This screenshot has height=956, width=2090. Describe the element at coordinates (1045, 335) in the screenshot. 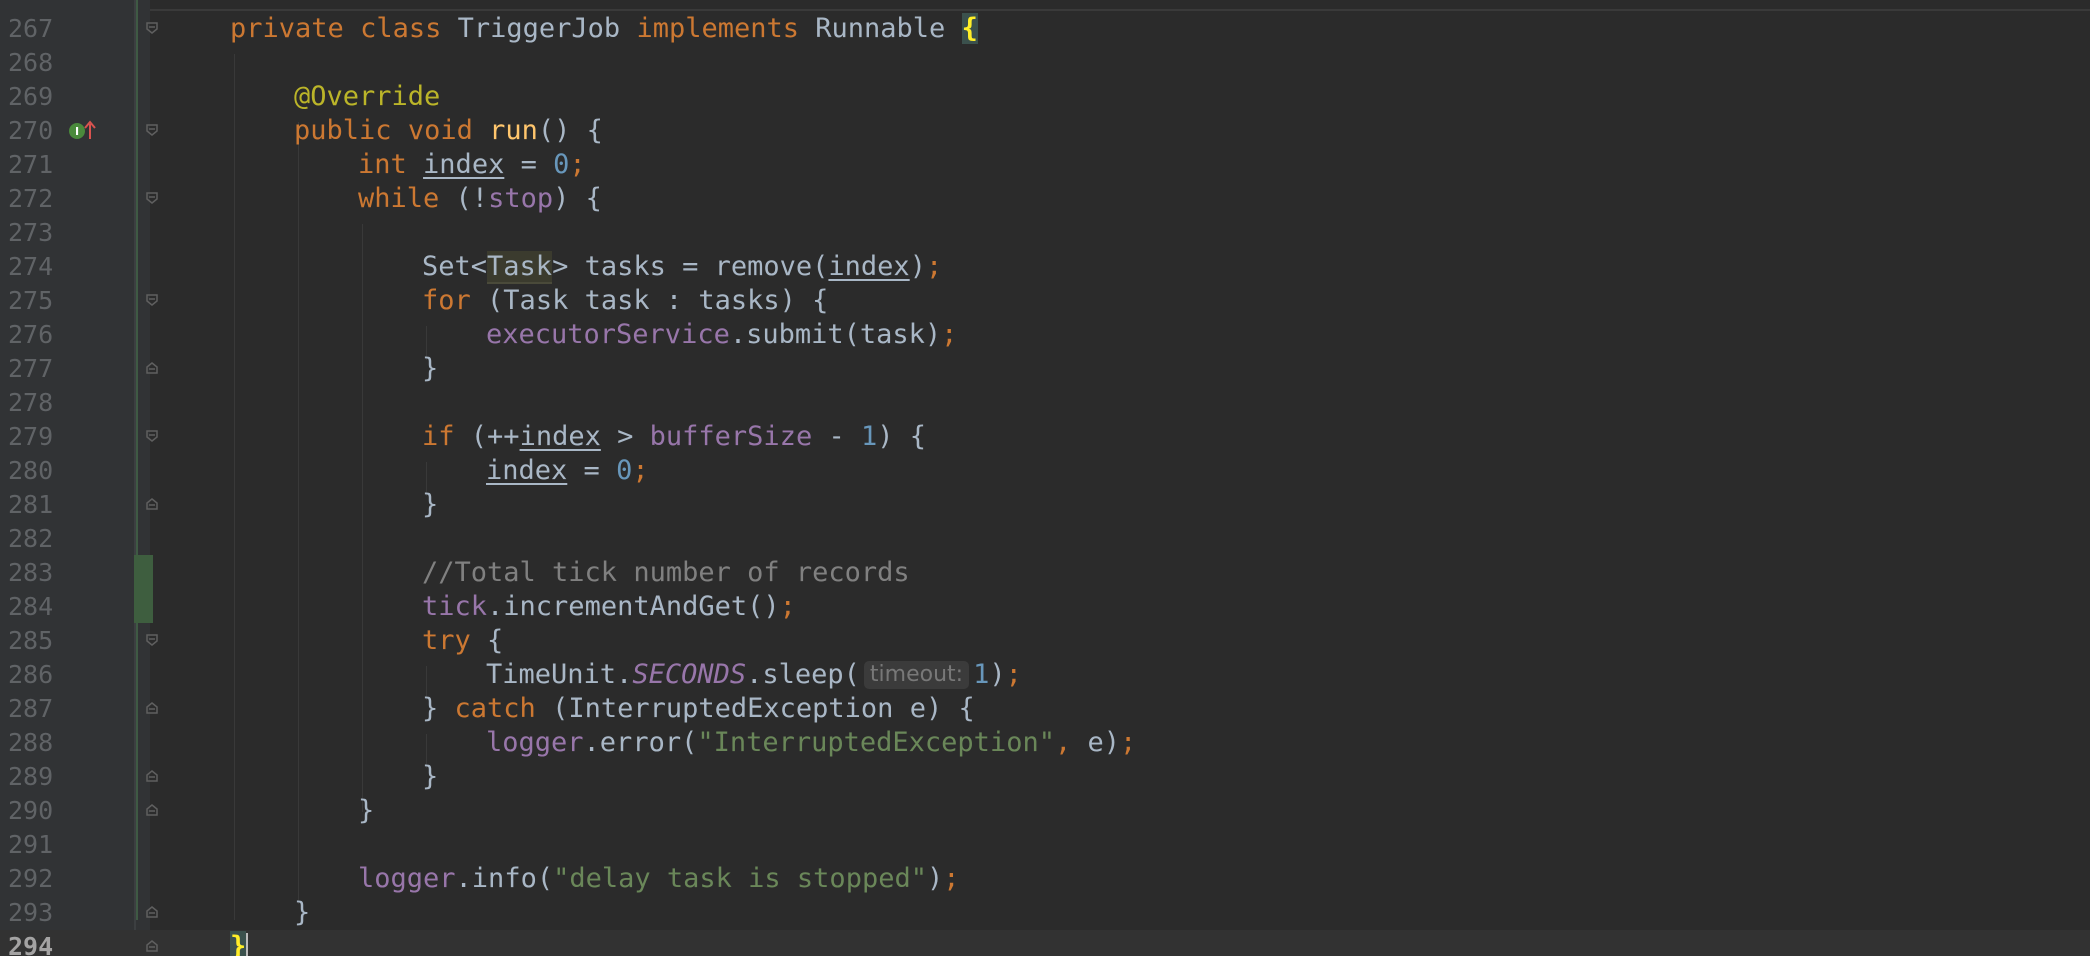

I see `code-line: 276 executorService.submit(task);` at that location.